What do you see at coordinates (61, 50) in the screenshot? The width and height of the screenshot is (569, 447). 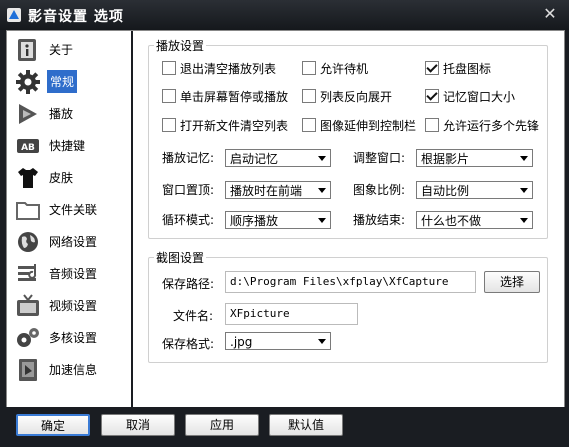 I see `sidebar-item-label: 关于` at bounding box center [61, 50].